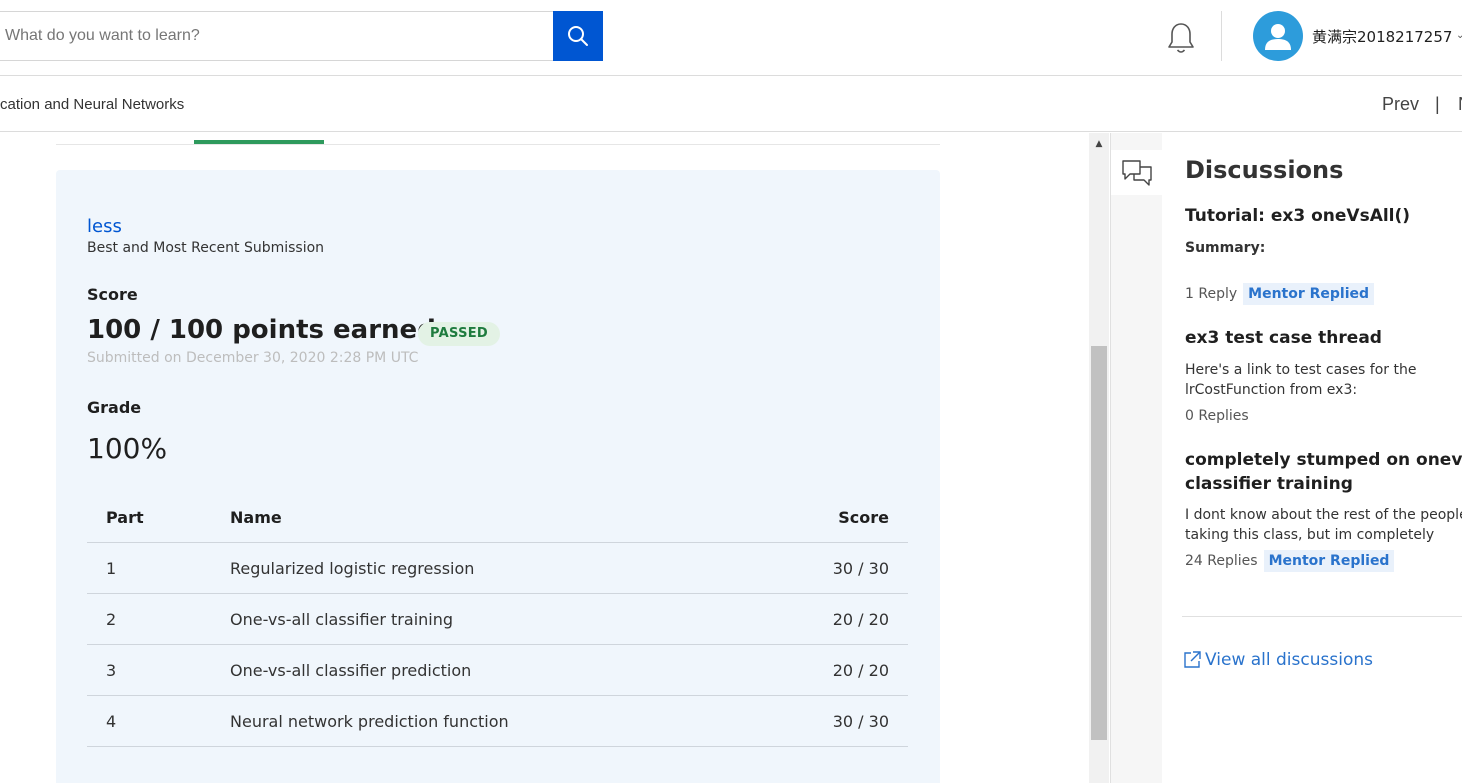  I want to click on search-input, so click(277, 36).